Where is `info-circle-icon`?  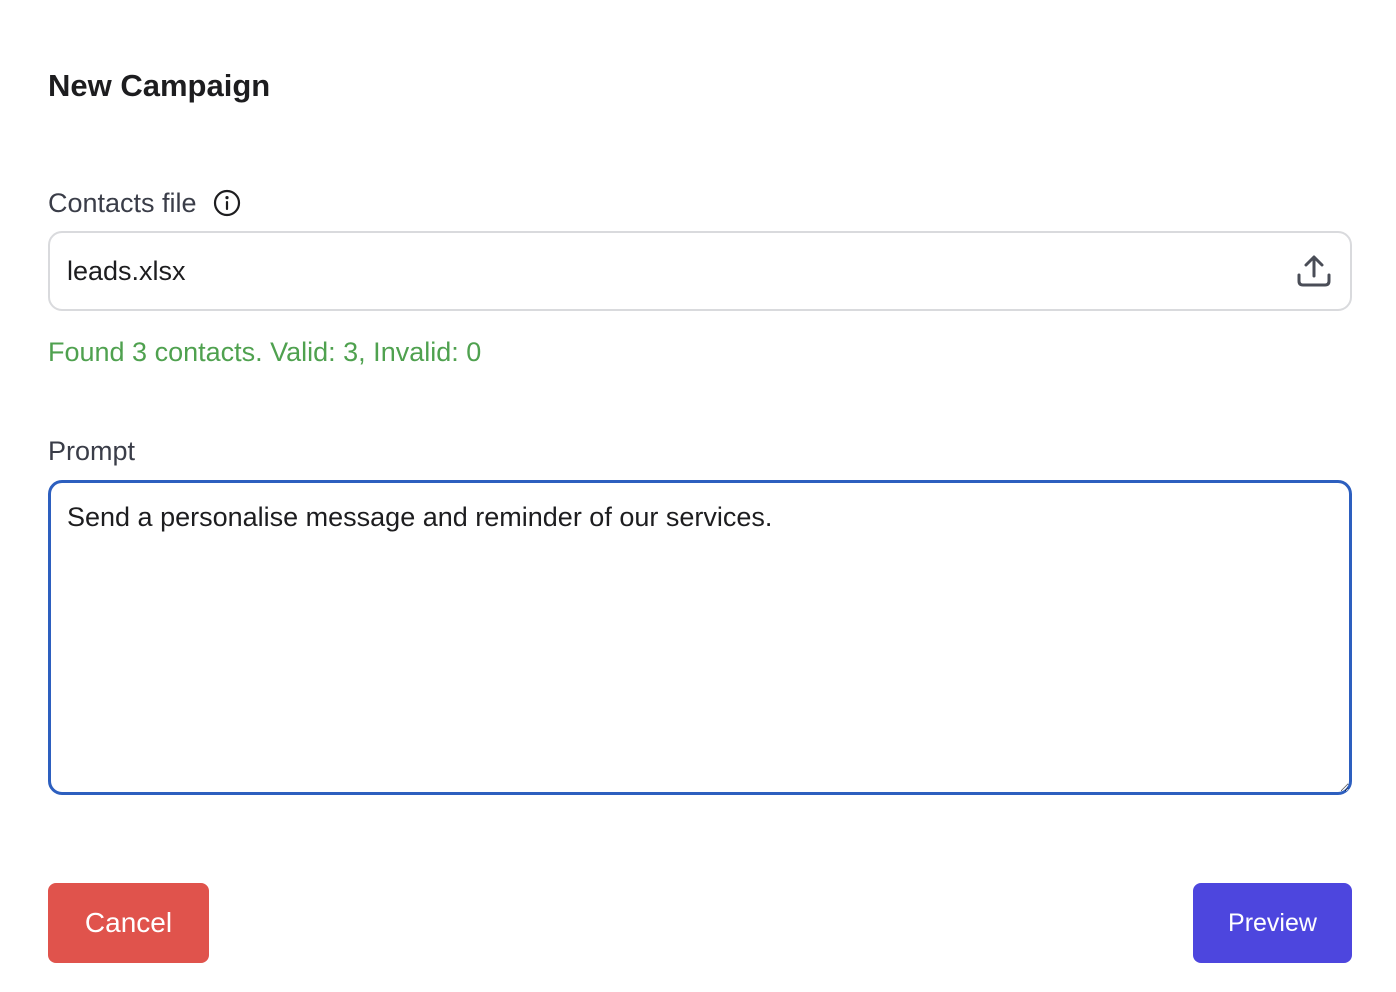
info-circle-icon is located at coordinates (227, 203).